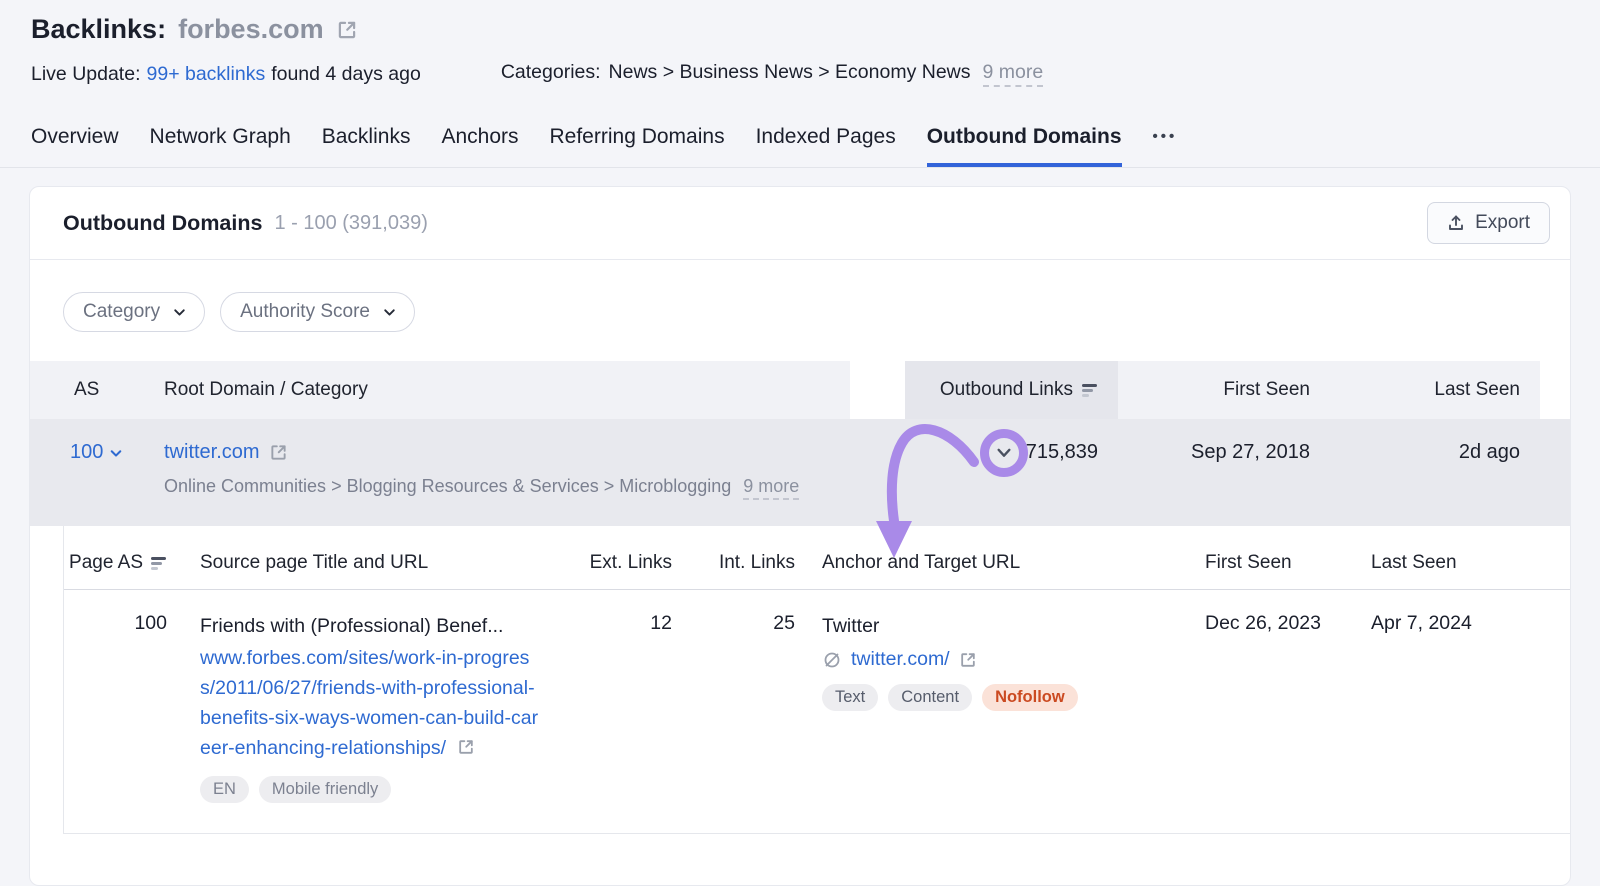  I want to click on col-sub-first-seen: First Seen, so click(1248, 562).